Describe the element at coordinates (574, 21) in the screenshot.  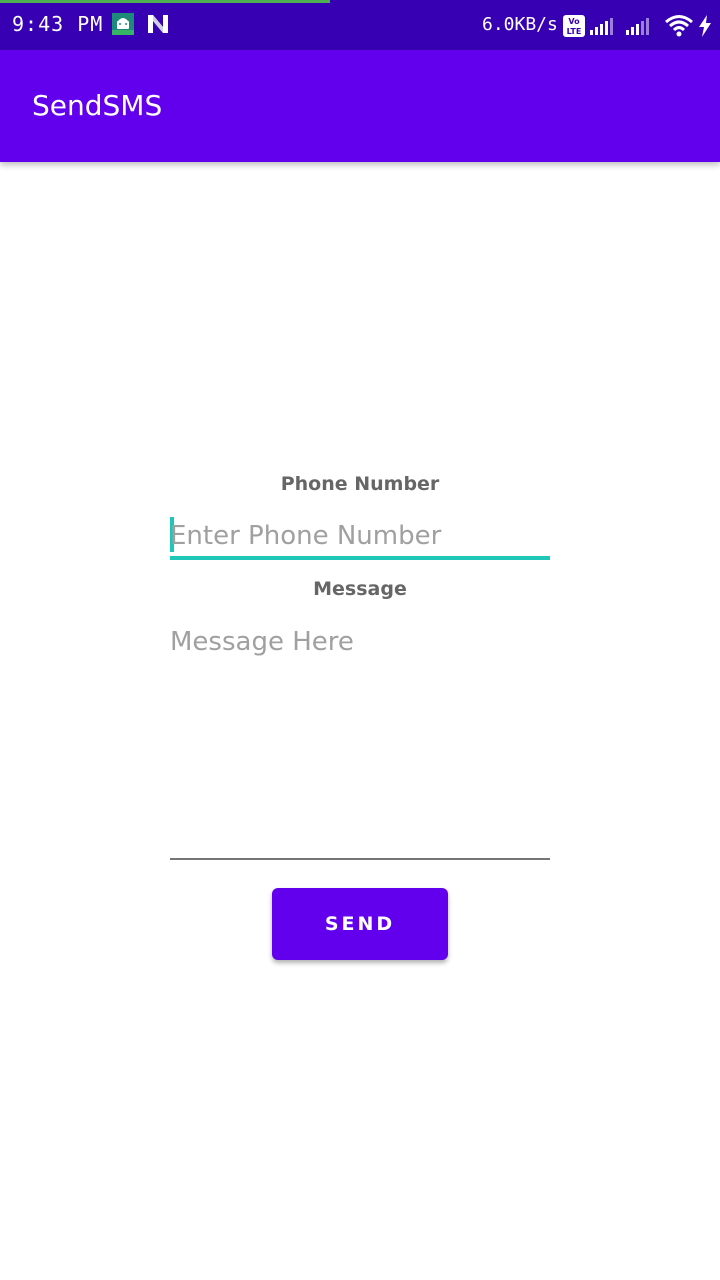
I see `svg-text: Vo` at that location.